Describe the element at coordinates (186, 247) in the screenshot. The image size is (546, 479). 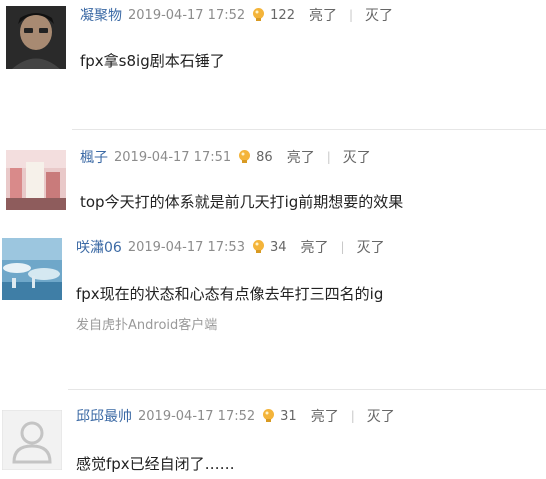
I see `timestamp: 2019-04-17 17:53` at that location.